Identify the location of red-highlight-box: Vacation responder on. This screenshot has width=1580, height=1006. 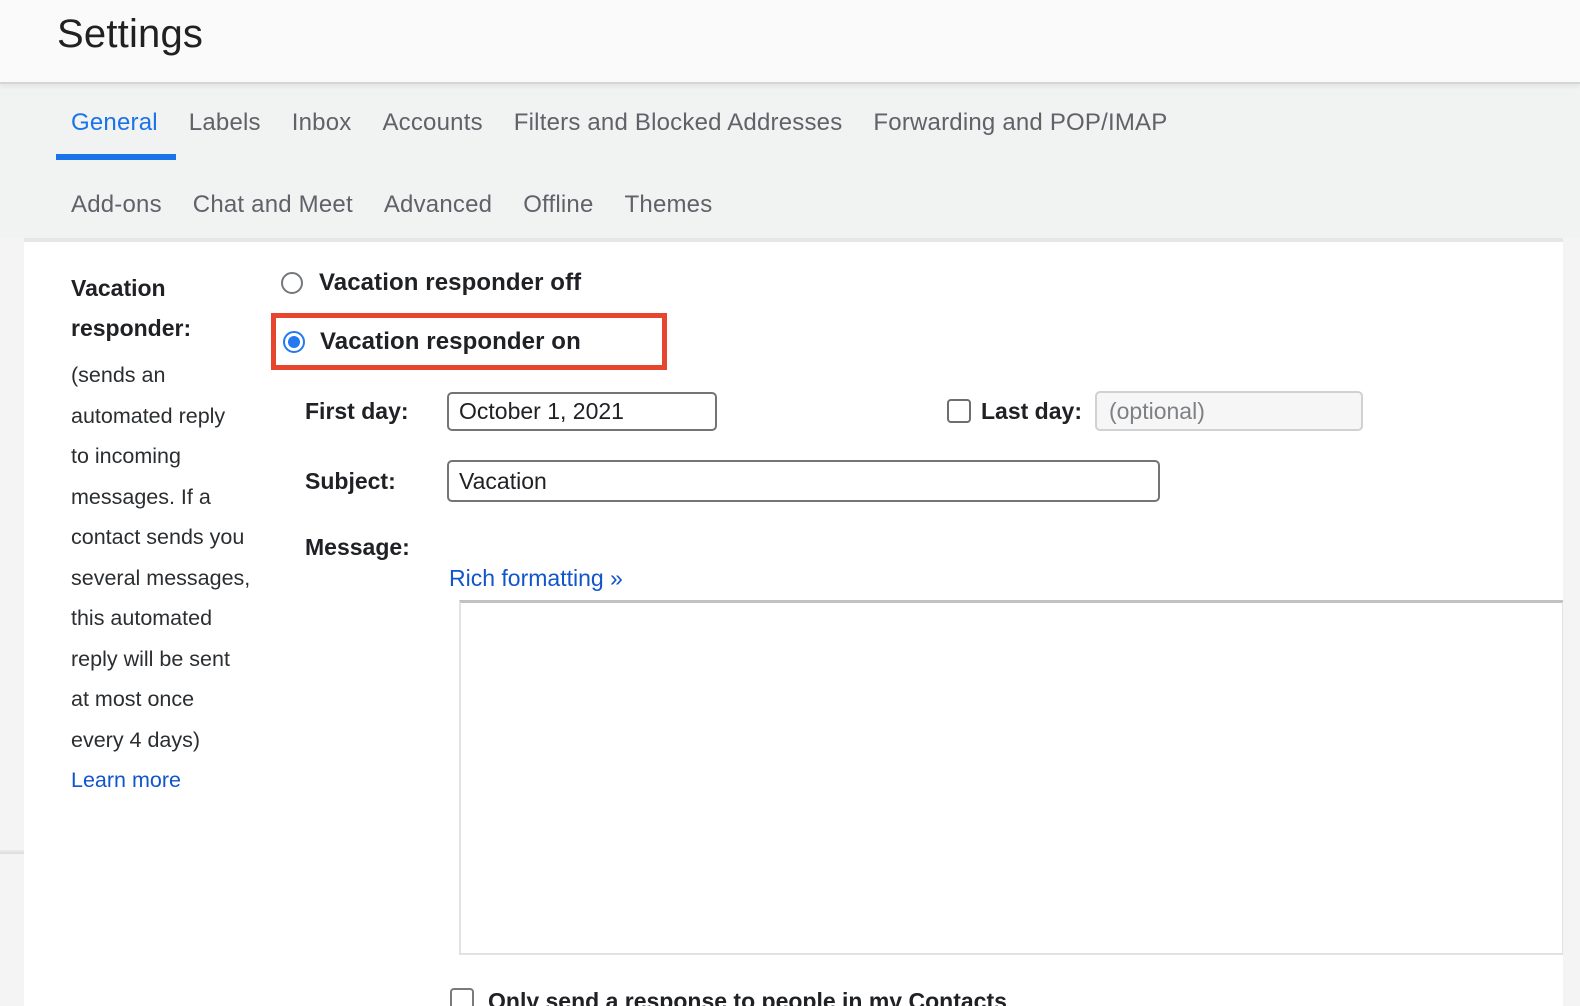
(469, 341).